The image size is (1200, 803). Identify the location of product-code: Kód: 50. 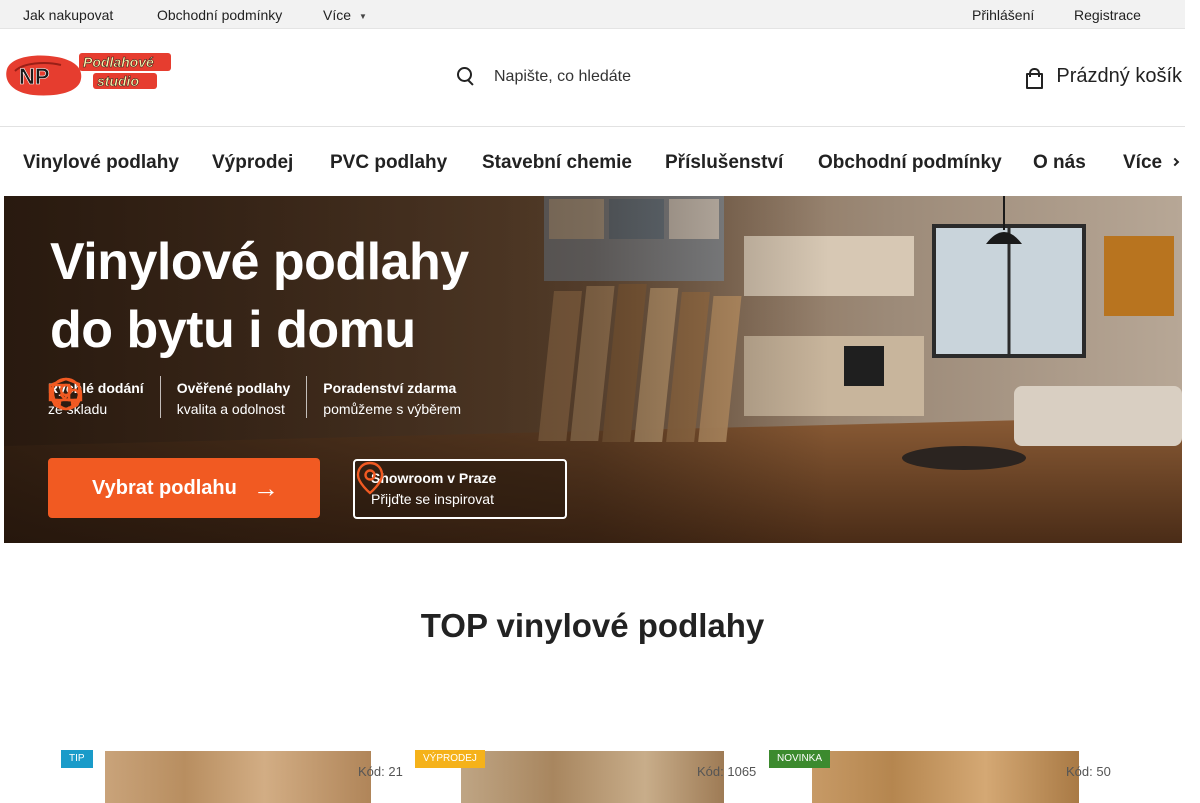
(1088, 771).